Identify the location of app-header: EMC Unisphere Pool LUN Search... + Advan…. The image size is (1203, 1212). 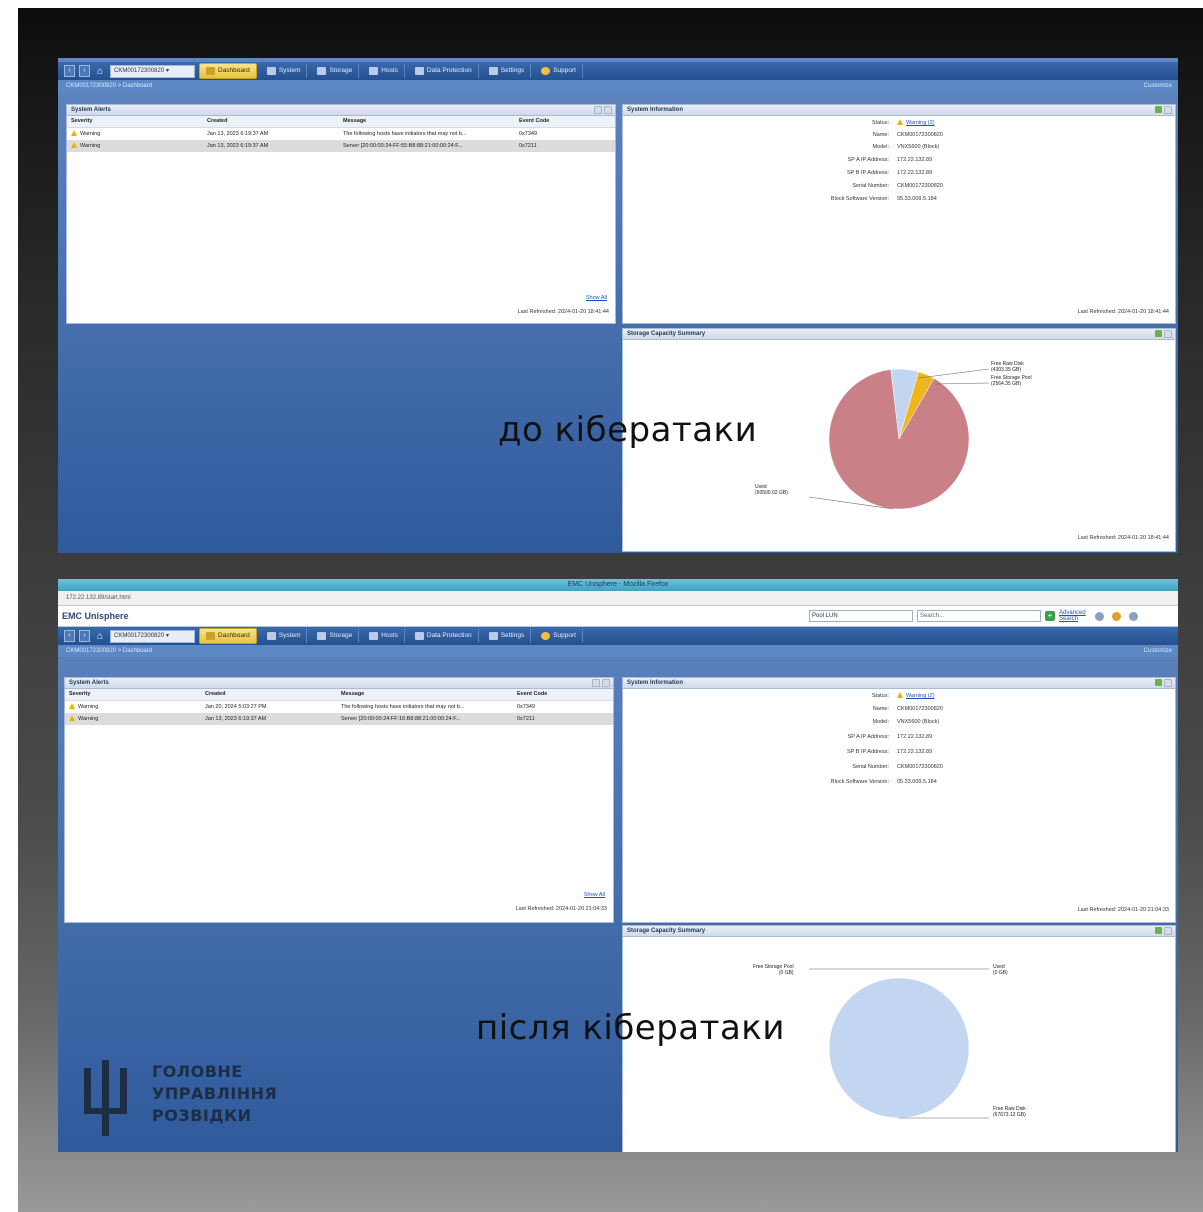
(618, 616).